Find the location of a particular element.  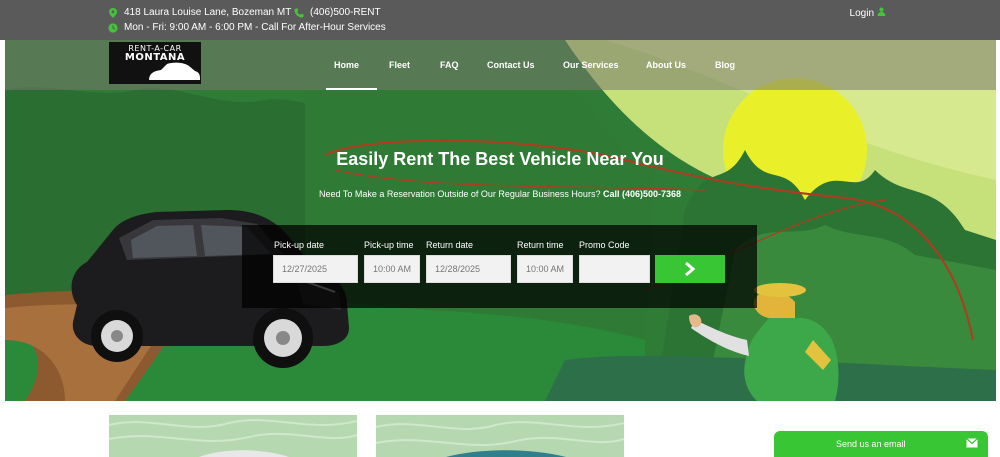

pickup-date-input: 12/27/2025 is located at coordinates (315, 269).